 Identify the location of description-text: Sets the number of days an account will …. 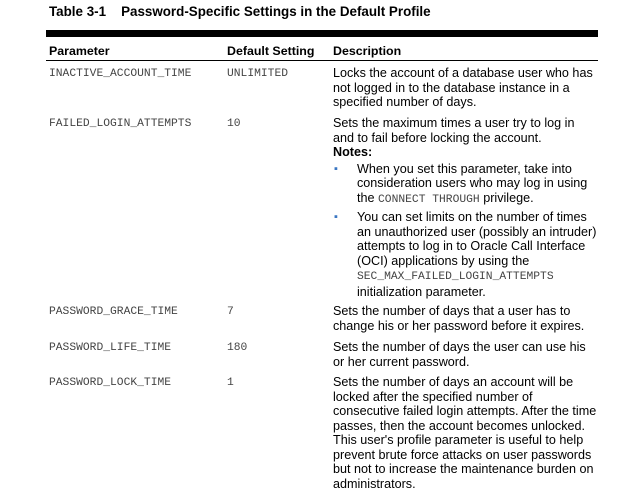
(465, 433).